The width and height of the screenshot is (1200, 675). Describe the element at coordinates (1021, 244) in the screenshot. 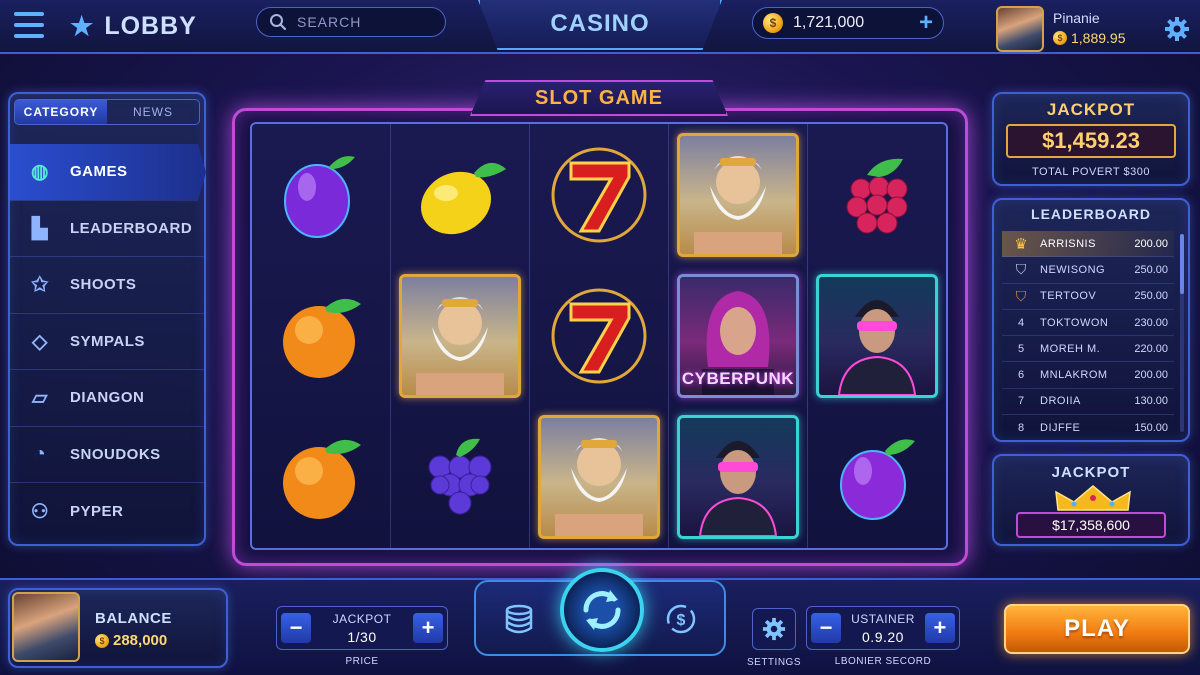

I see `crown-icon: ♛` at that location.